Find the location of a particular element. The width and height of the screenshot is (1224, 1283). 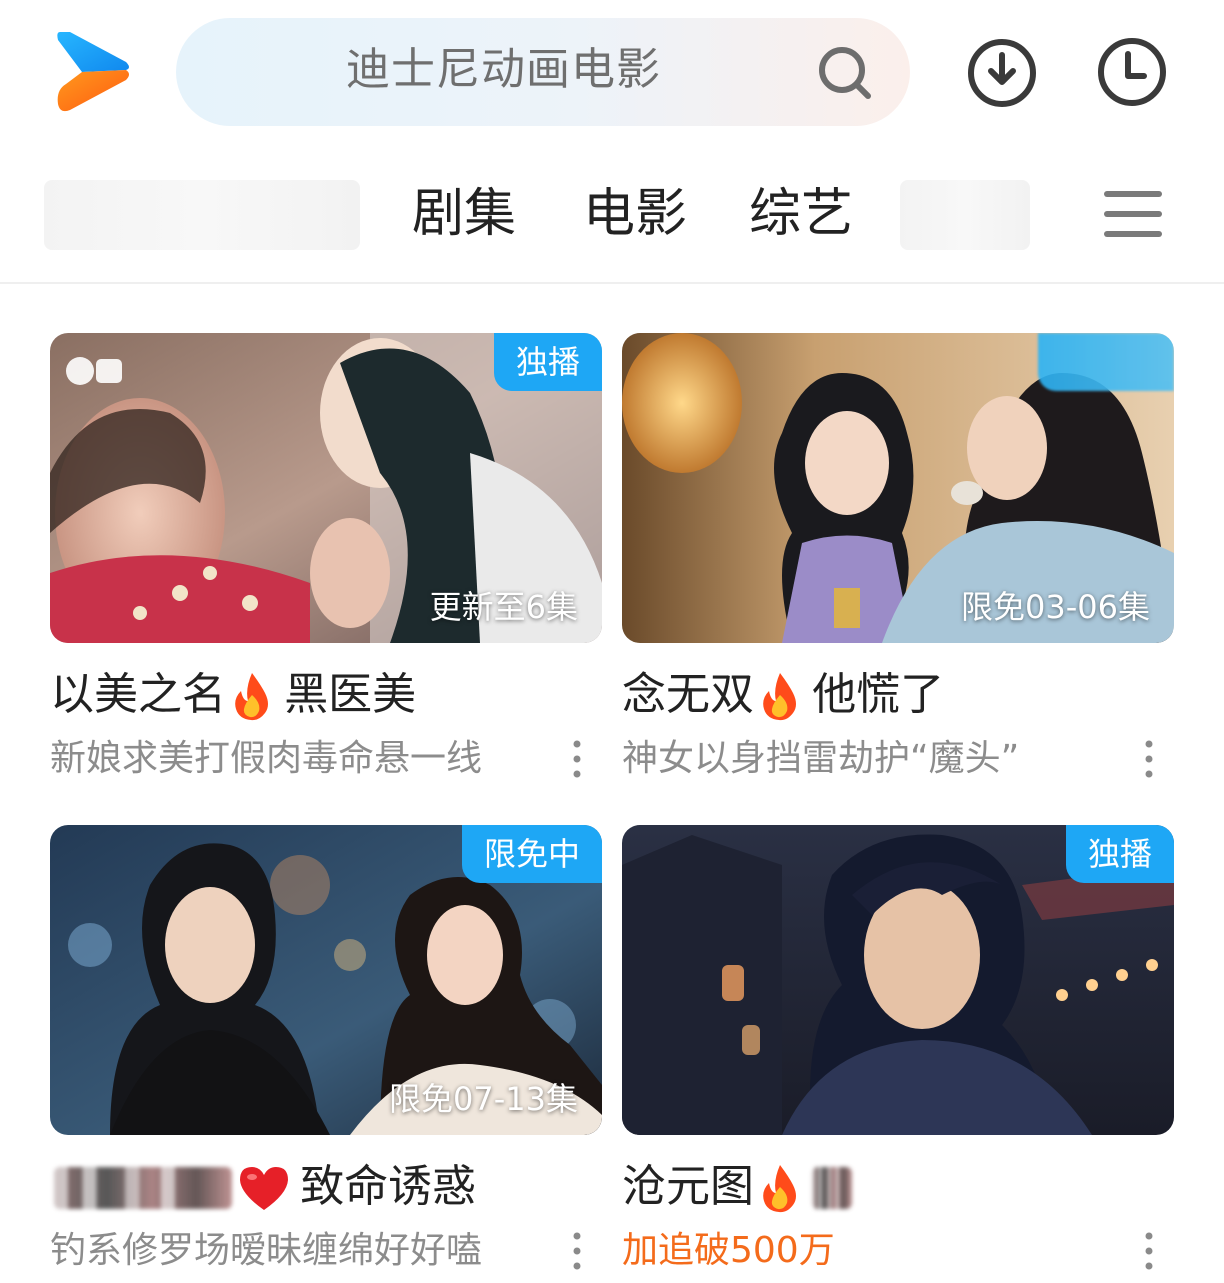

subtitle-row: 新娘求美打假肉毒命悬一线 is located at coordinates (326, 759).